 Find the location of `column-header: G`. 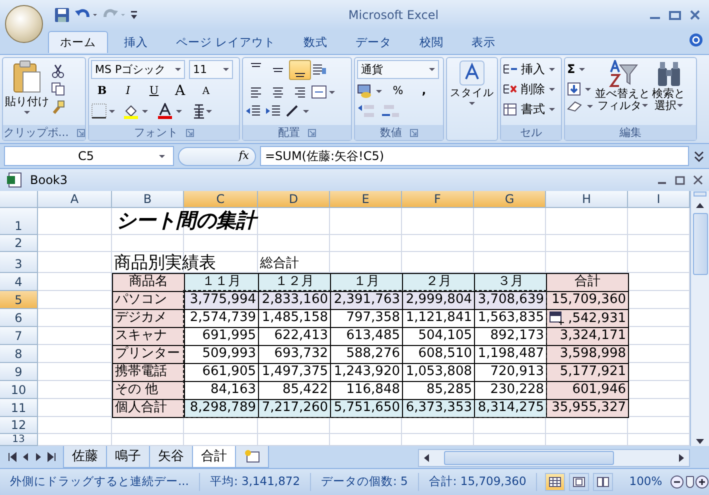

column-header: G is located at coordinates (510, 199).